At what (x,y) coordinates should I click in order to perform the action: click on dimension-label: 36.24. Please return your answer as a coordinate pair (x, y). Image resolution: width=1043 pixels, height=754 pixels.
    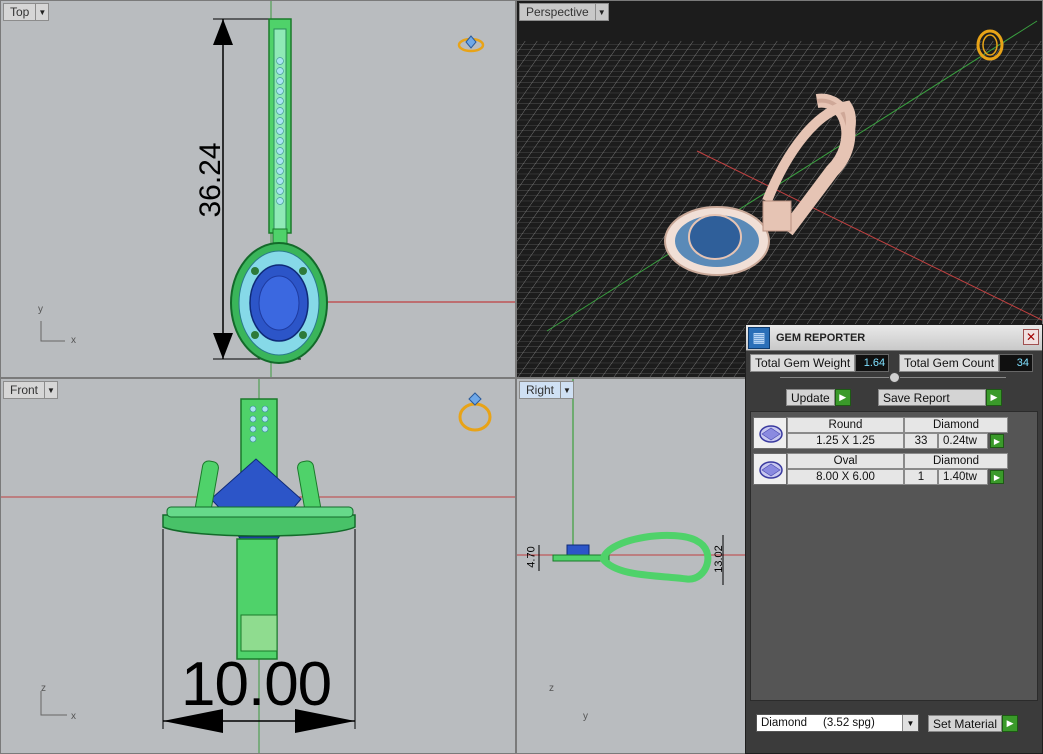
    Looking at the image, I should click on (210, 180).